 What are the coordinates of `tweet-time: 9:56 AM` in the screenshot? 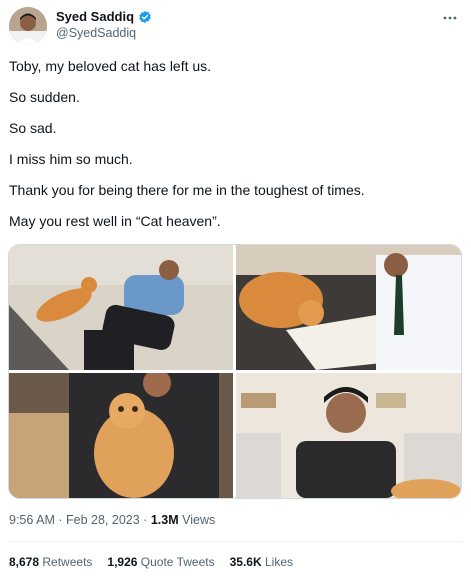 It's located at (32, 520).